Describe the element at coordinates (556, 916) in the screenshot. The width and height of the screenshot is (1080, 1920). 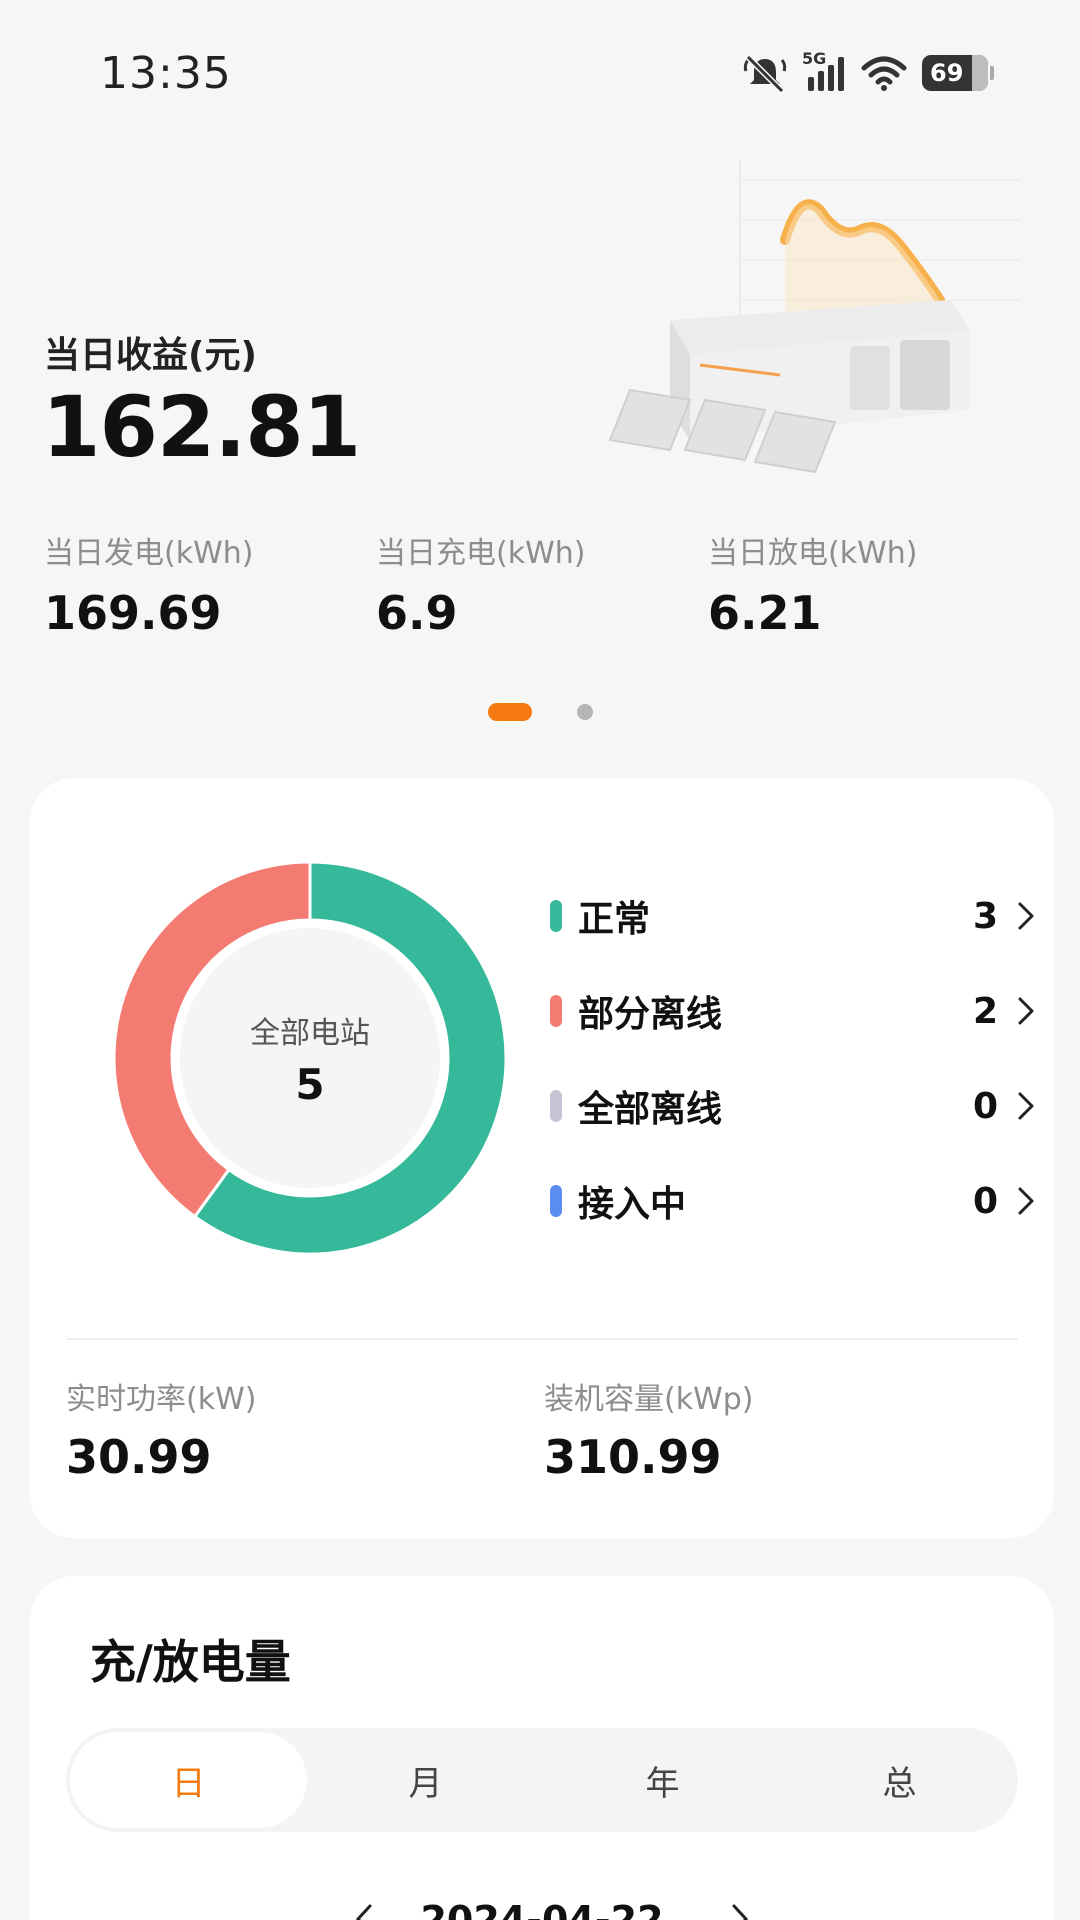
I see `legend-color-normal` at that location.